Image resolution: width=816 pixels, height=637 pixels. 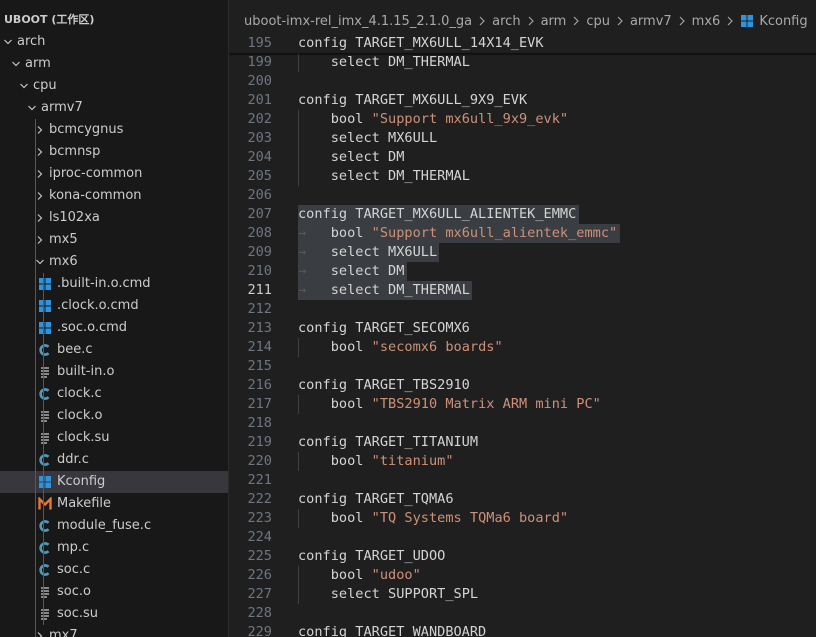 What do you see at coordinates (466, 518) in the screenshot?
I see `string-literal: "TQ Systems TQMa6 board"` at bounding box center [466, 518].